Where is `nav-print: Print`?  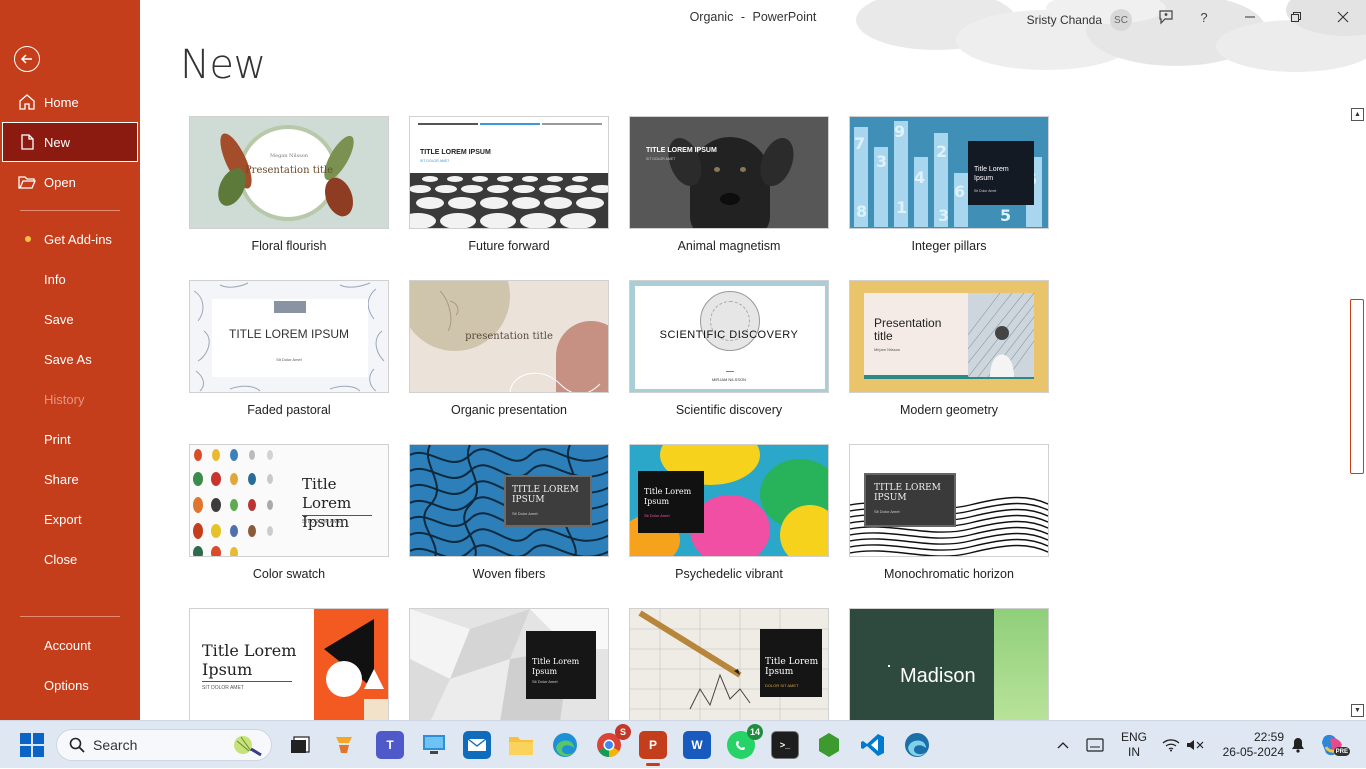
nav-print: Print is located at coordinates (70, 439).